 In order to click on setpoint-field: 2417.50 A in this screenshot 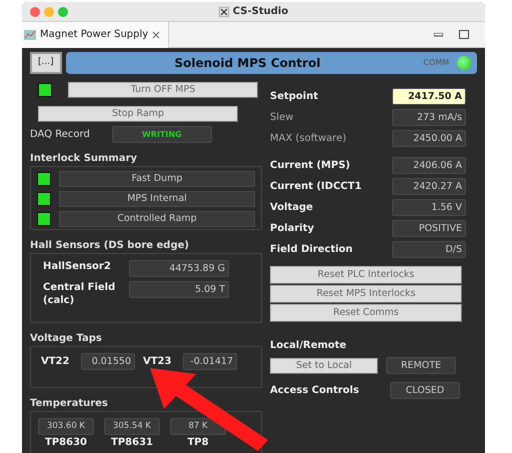, I will do `click(429, 96)`.